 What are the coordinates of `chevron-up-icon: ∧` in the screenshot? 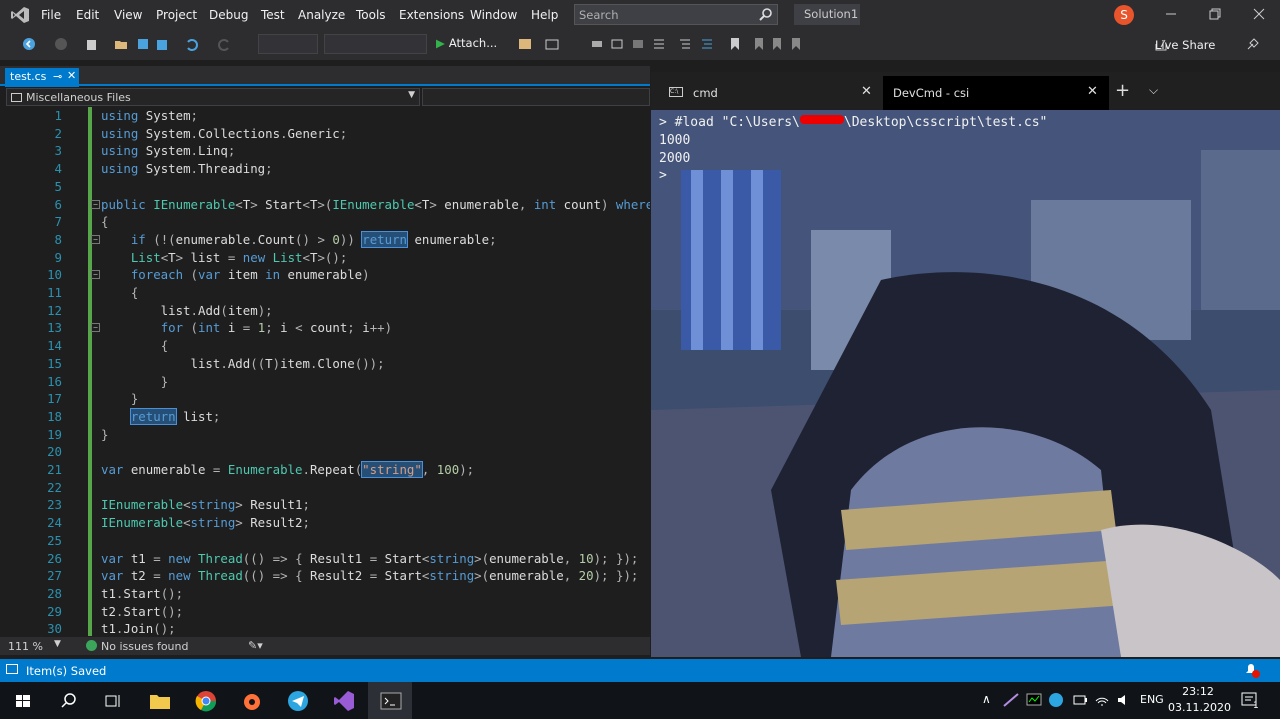 It's located at (986, 699).